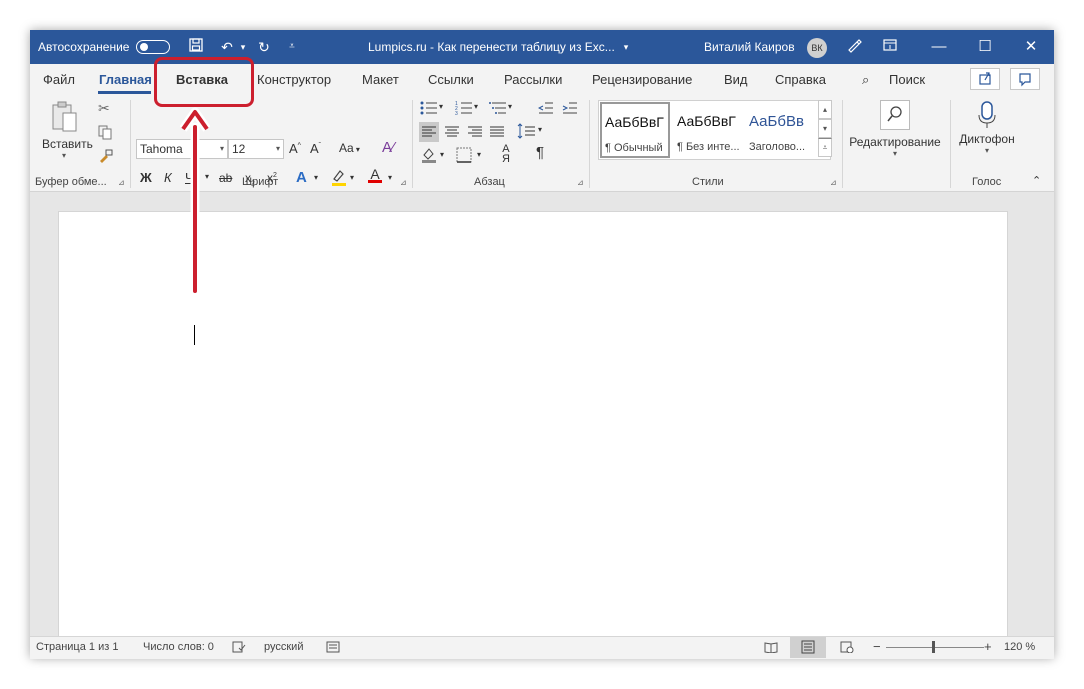 This screenshot has height=689, width=1084. I want to click on borders-dropdown-icon: ▾, so click(479, 154).